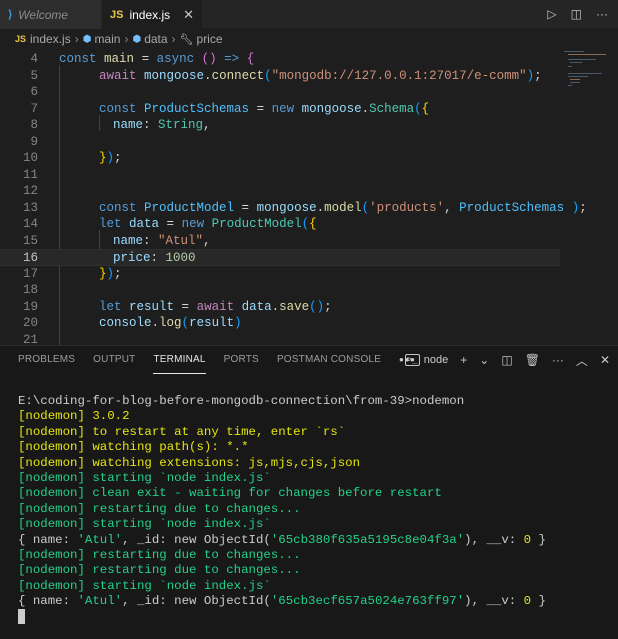  What do you see at coordinates (179, 360) in the screenshot?
I see `tab-terminal: TERMINAL` at bounding box center [179, 360].